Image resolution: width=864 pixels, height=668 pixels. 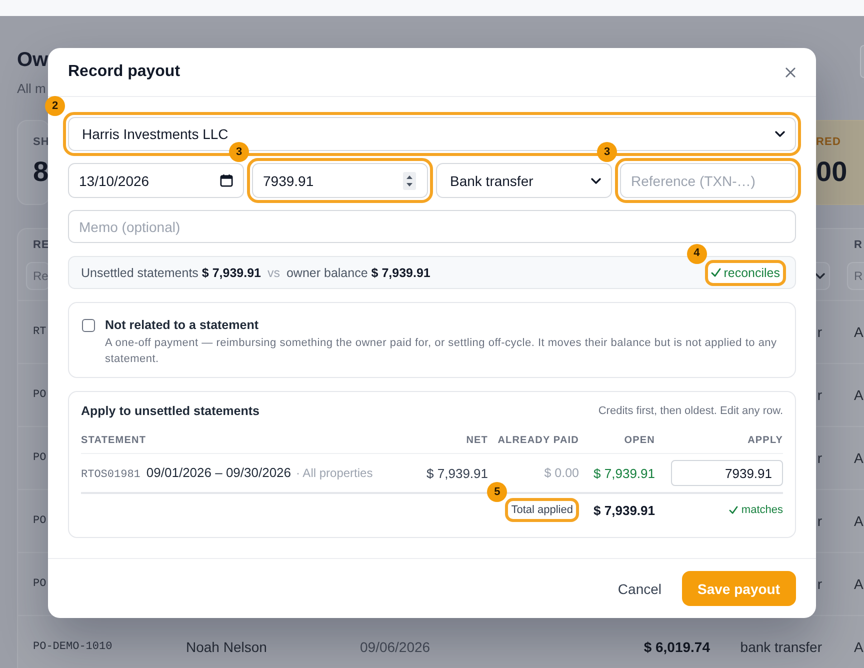 I want to click on statement-id: RTOS01981, so click(x=110, y=475).